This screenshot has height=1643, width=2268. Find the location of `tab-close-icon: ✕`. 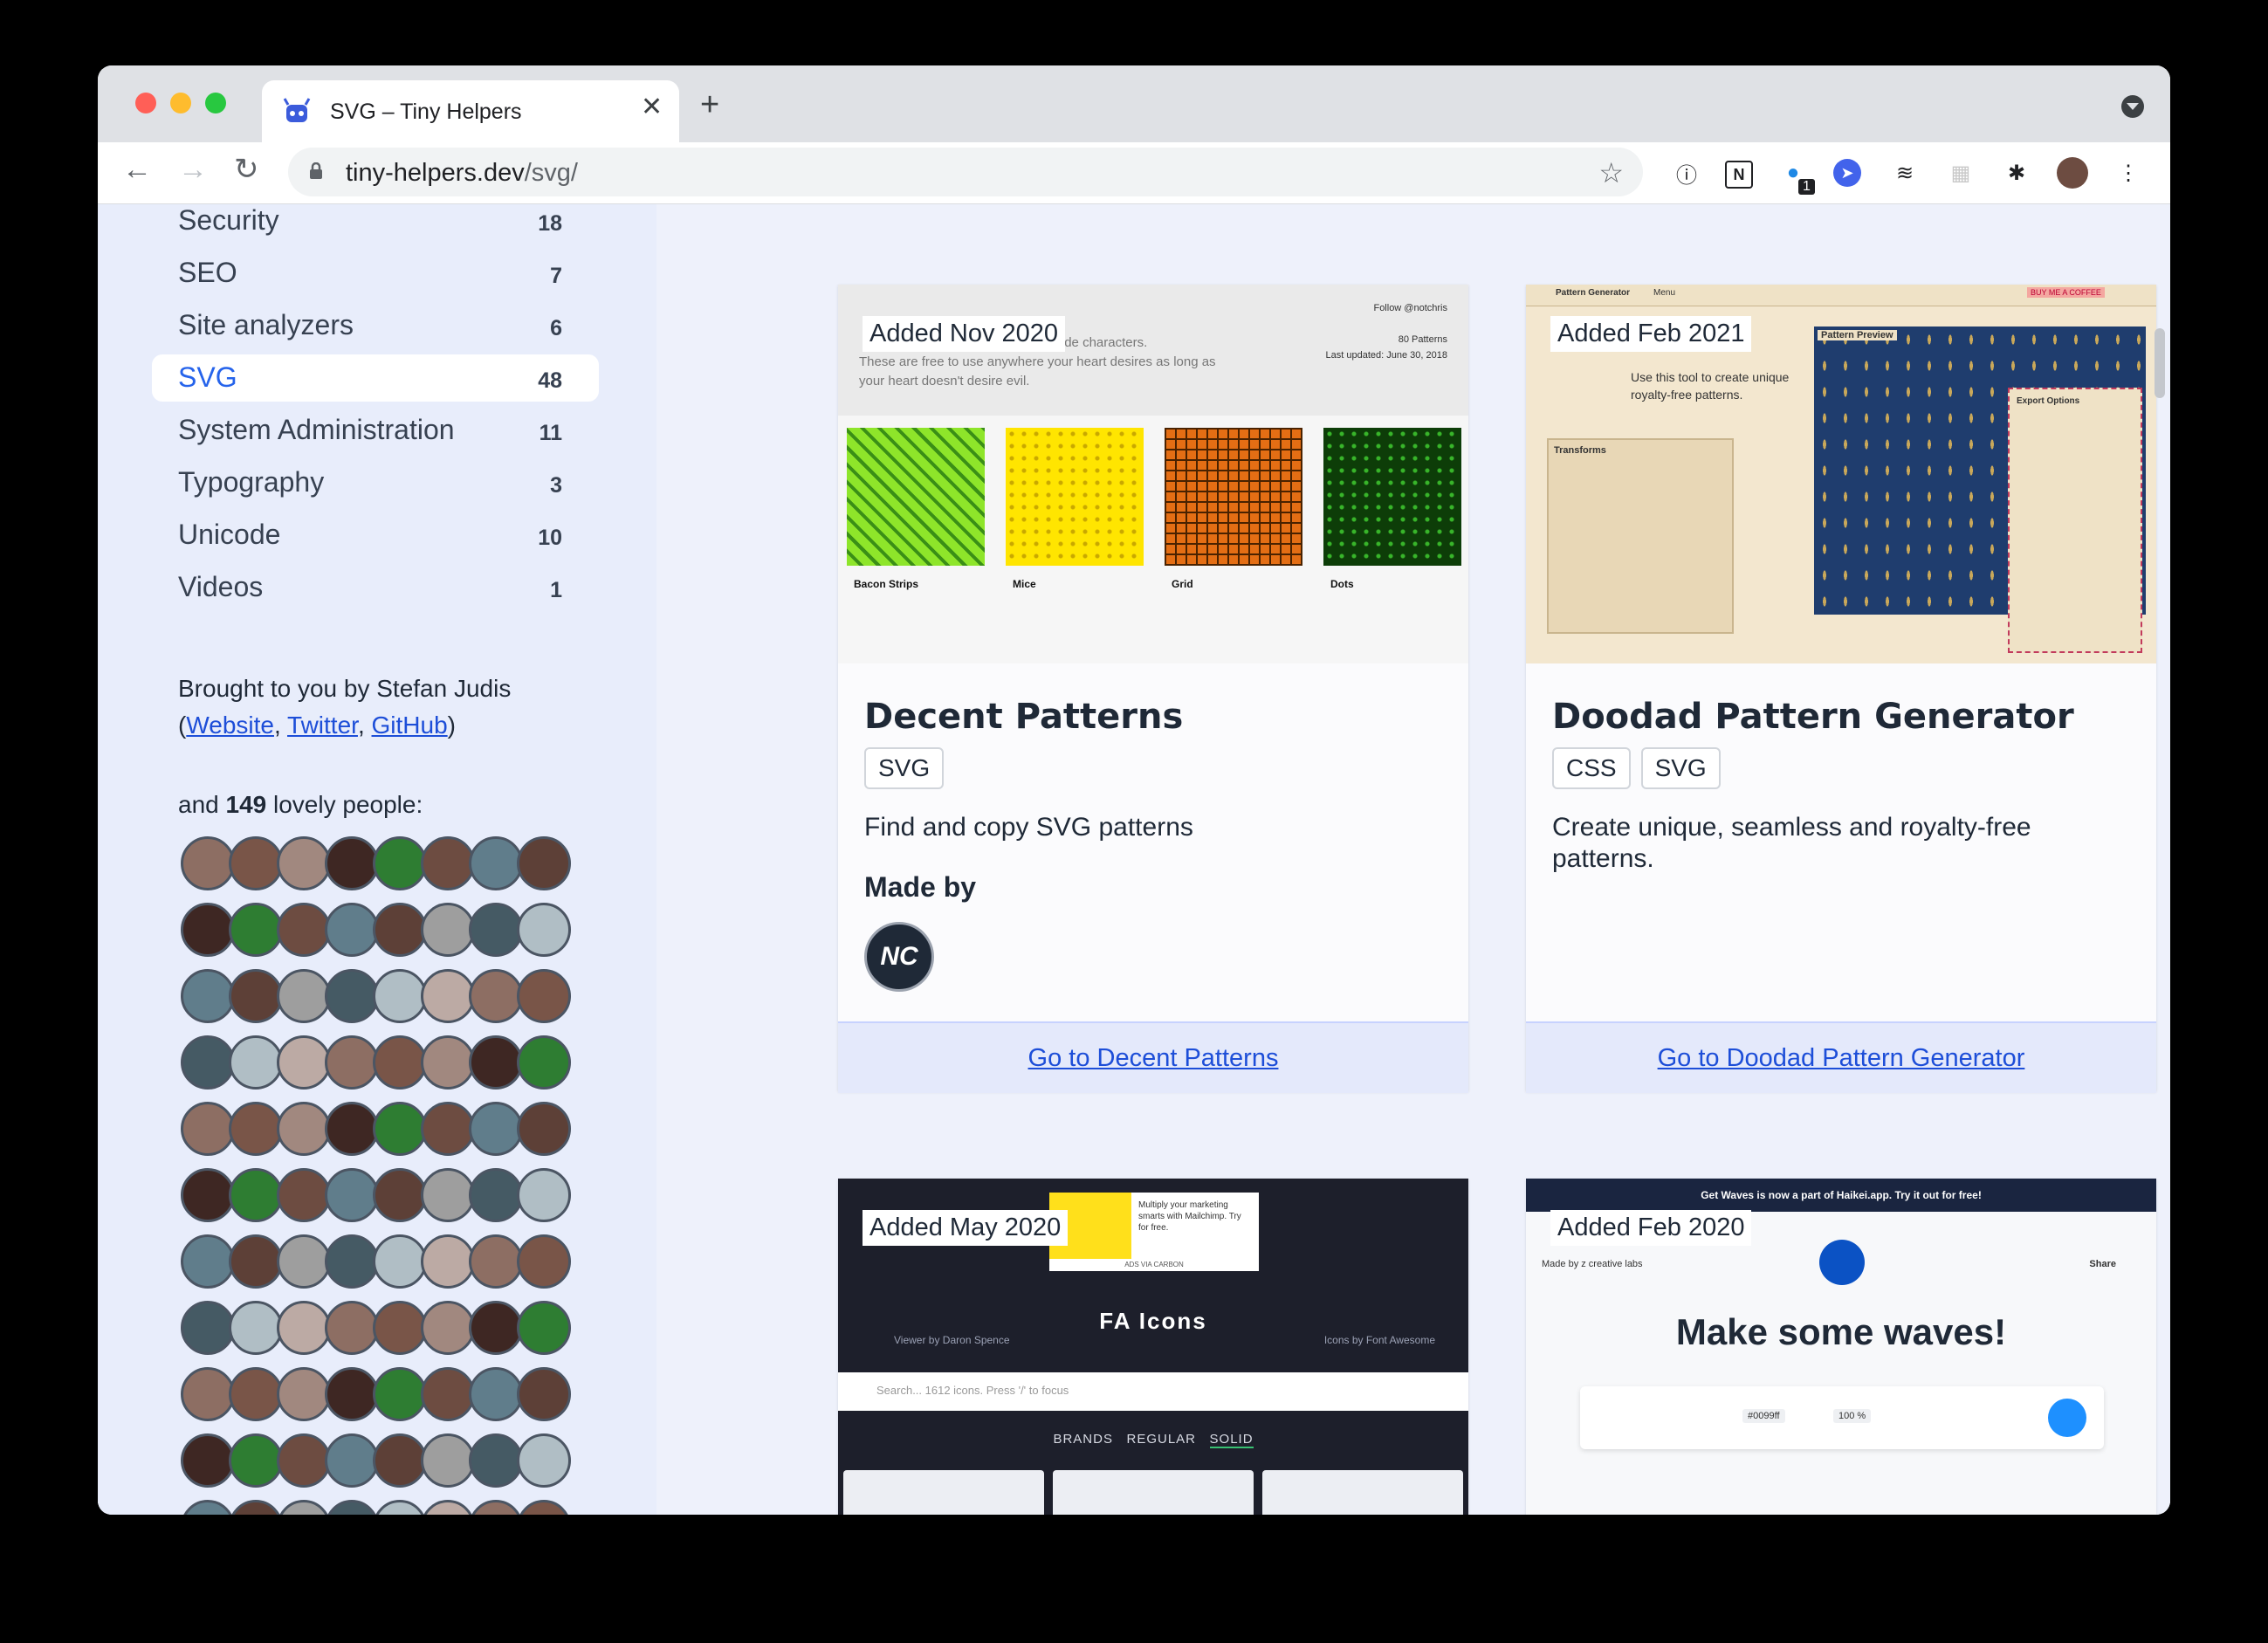

tab-close-icon: ✕ is located at coordinates (652, 107).